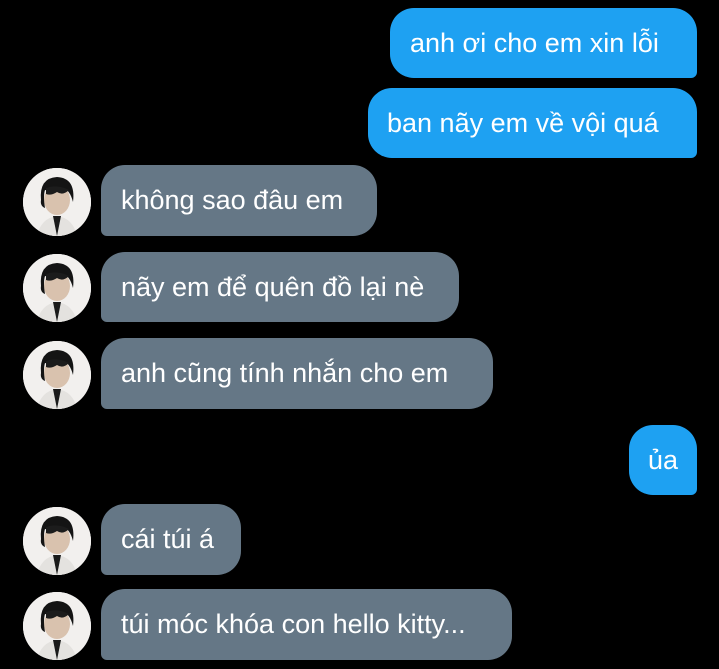 The width and height of the screenshot is (719, 669). What do you see at coordinates (232, 200) in the screenshot?
I see `message-text: không sao đâu em` at bounding box center [232, 200].